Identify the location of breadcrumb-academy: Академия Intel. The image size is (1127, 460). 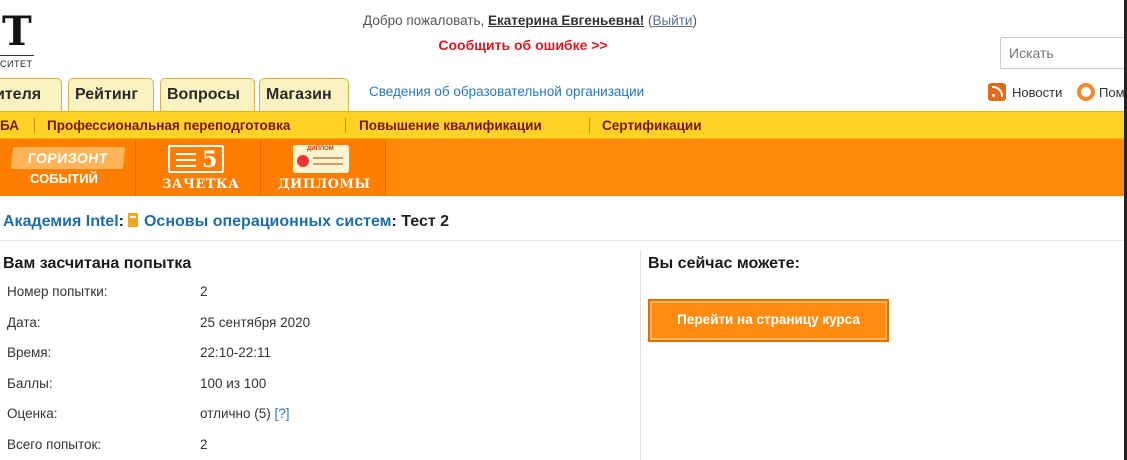
(61, 221).